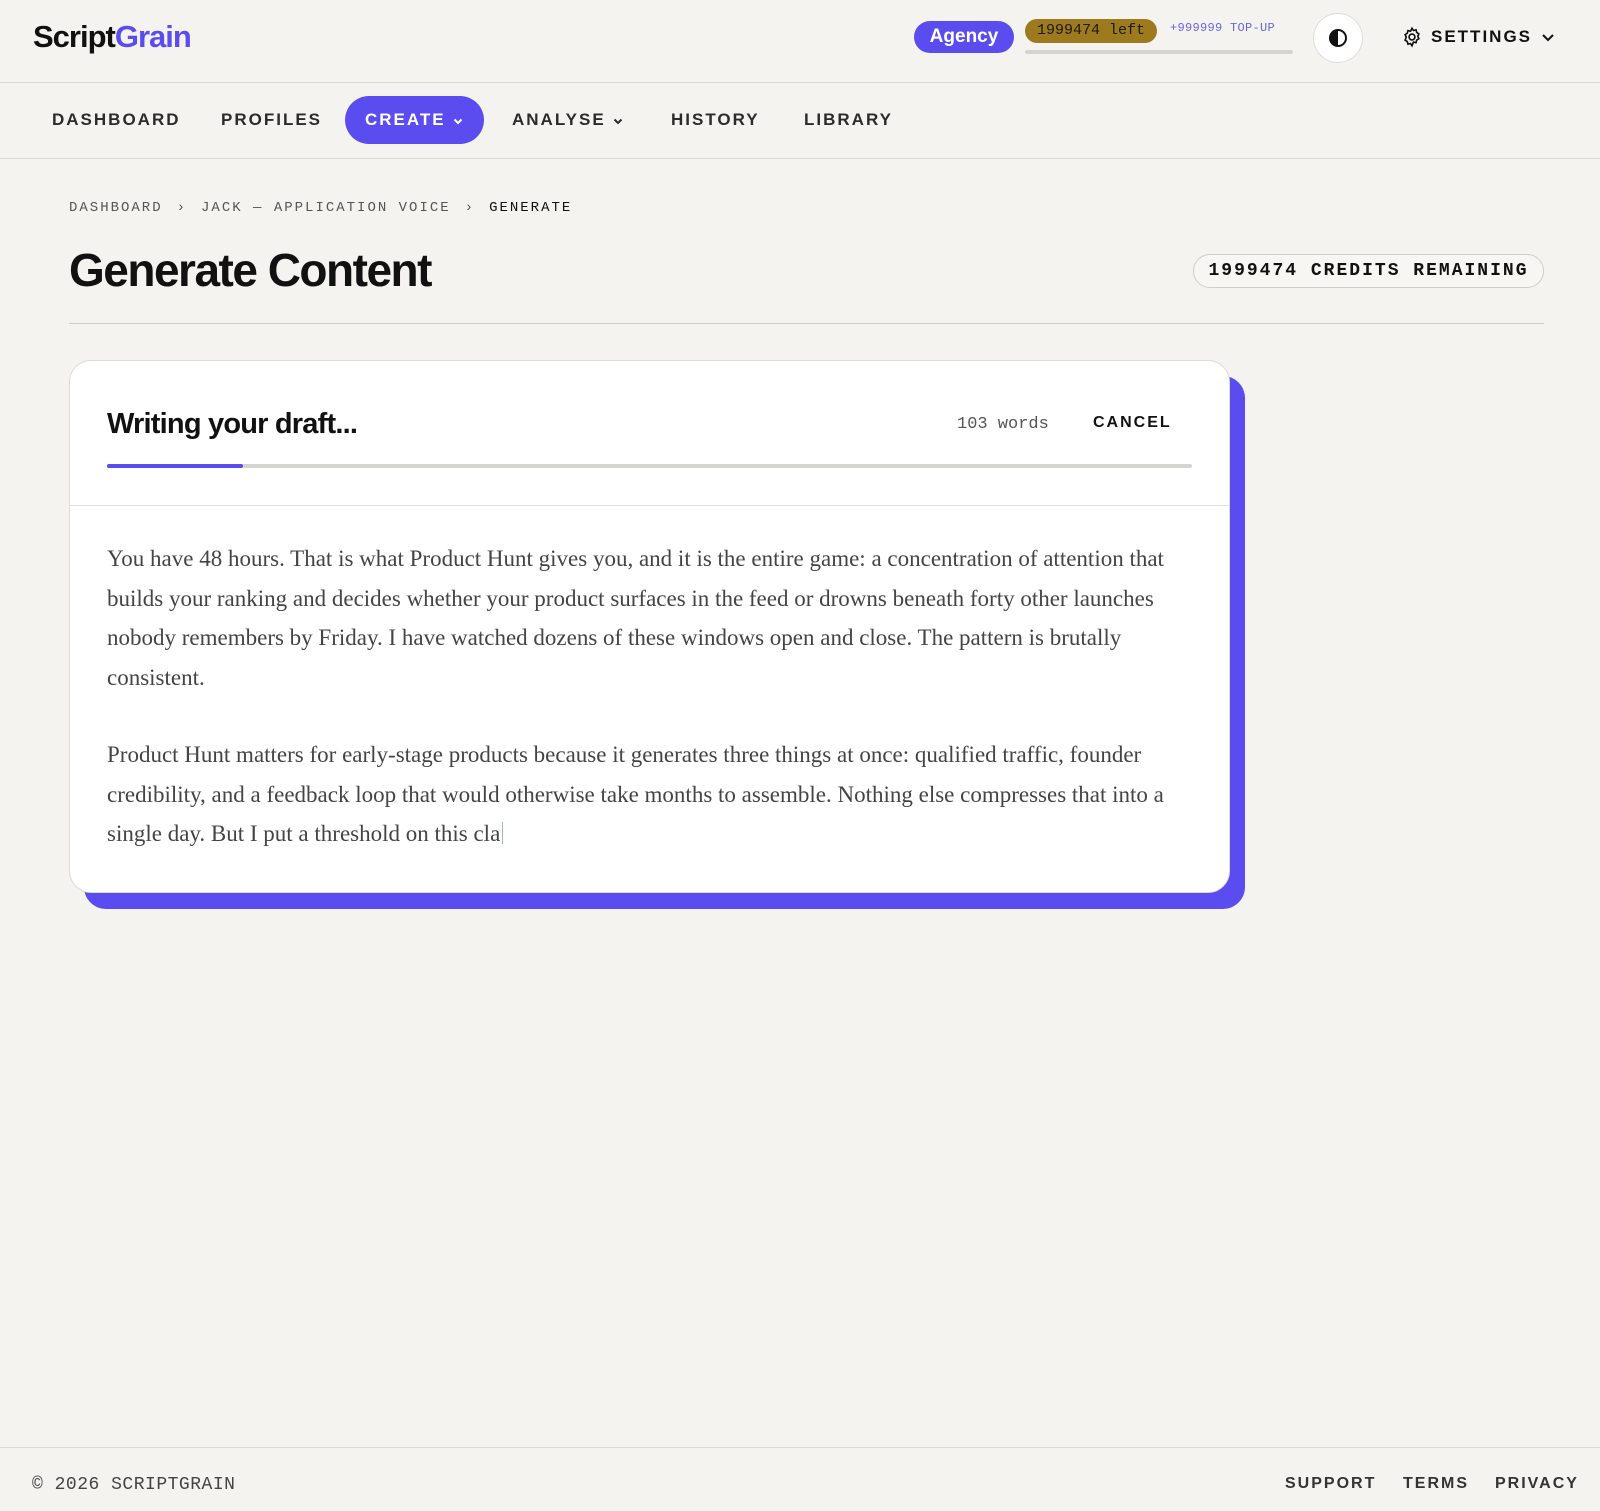  What do you see at coordinates (175, 466) in the screenshot?
I see `progress-fill` at bounding box center [175, 466].